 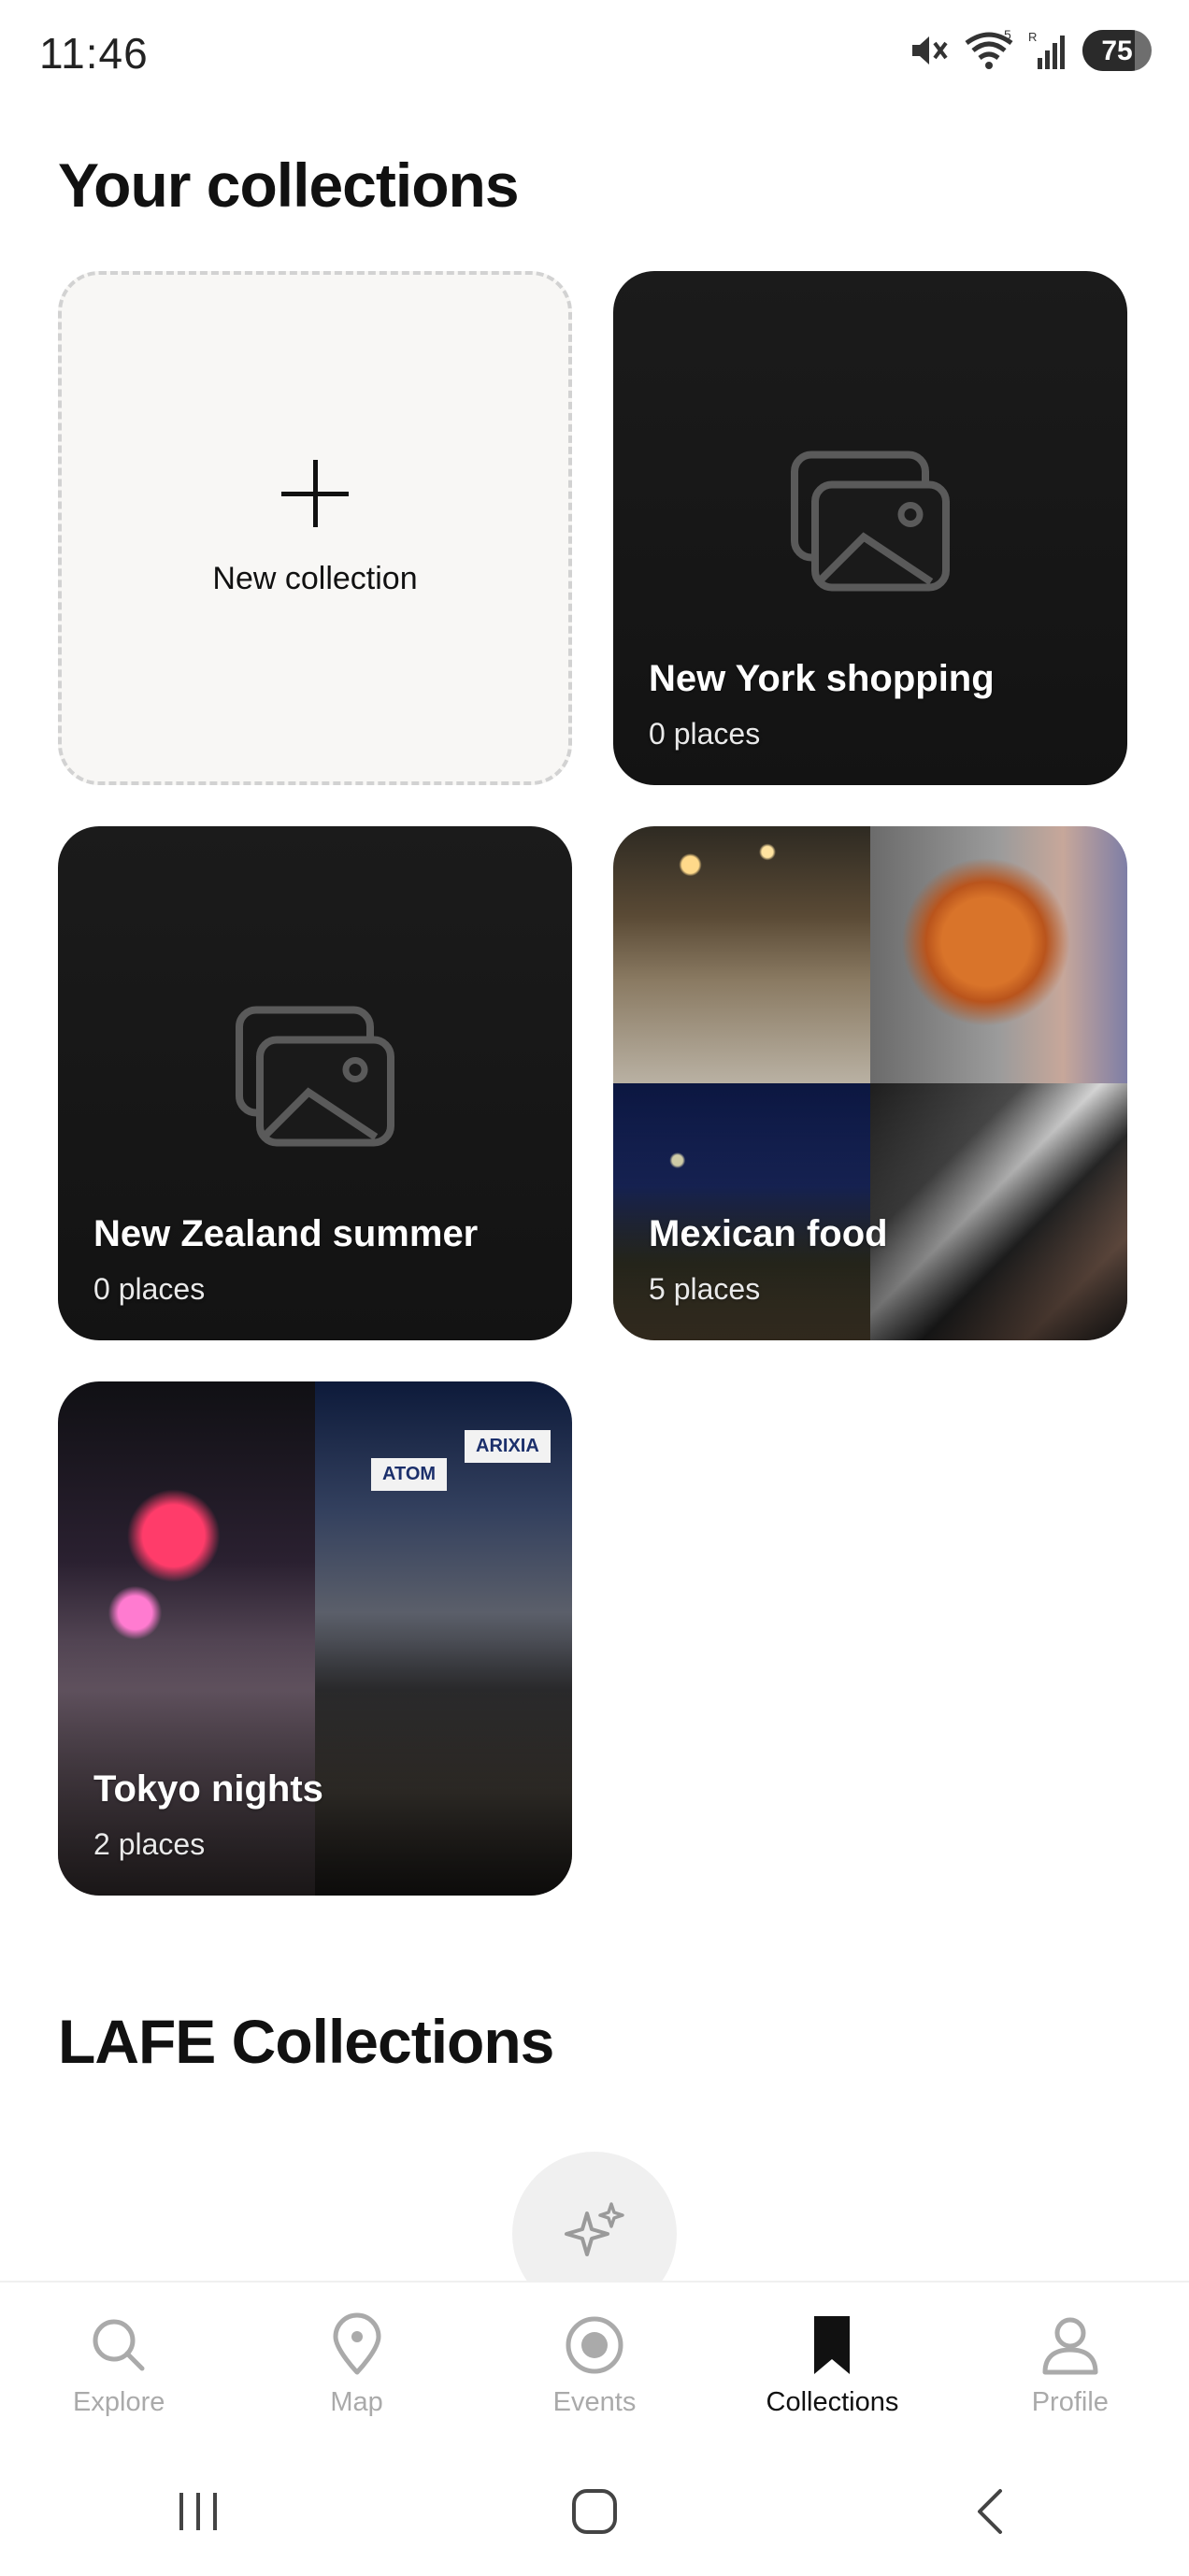 I want to click on search-icon, so click(x=119, y=2345).